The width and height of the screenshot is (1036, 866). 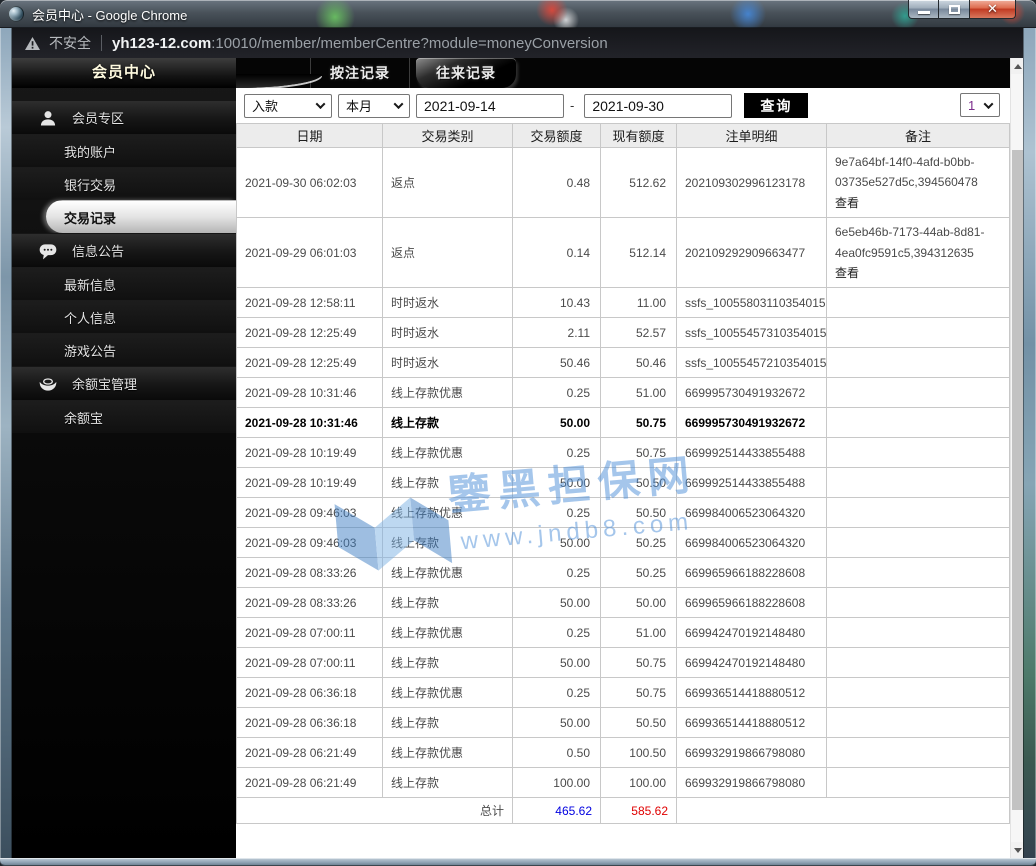 I want to click on sidebar-item-8: 余额宝管理, so click(x=124, y=383).